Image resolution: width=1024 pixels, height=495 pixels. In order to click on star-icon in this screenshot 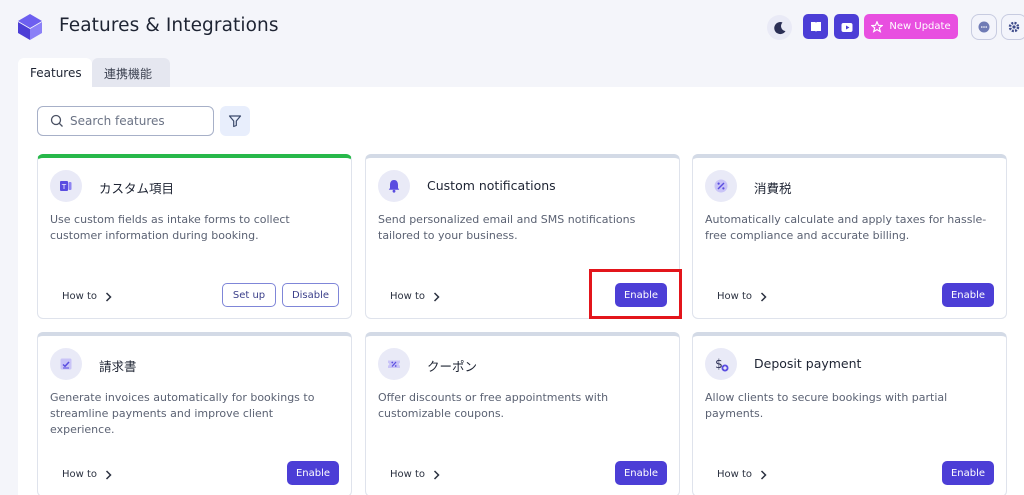, I will do `click(877, 26)`.